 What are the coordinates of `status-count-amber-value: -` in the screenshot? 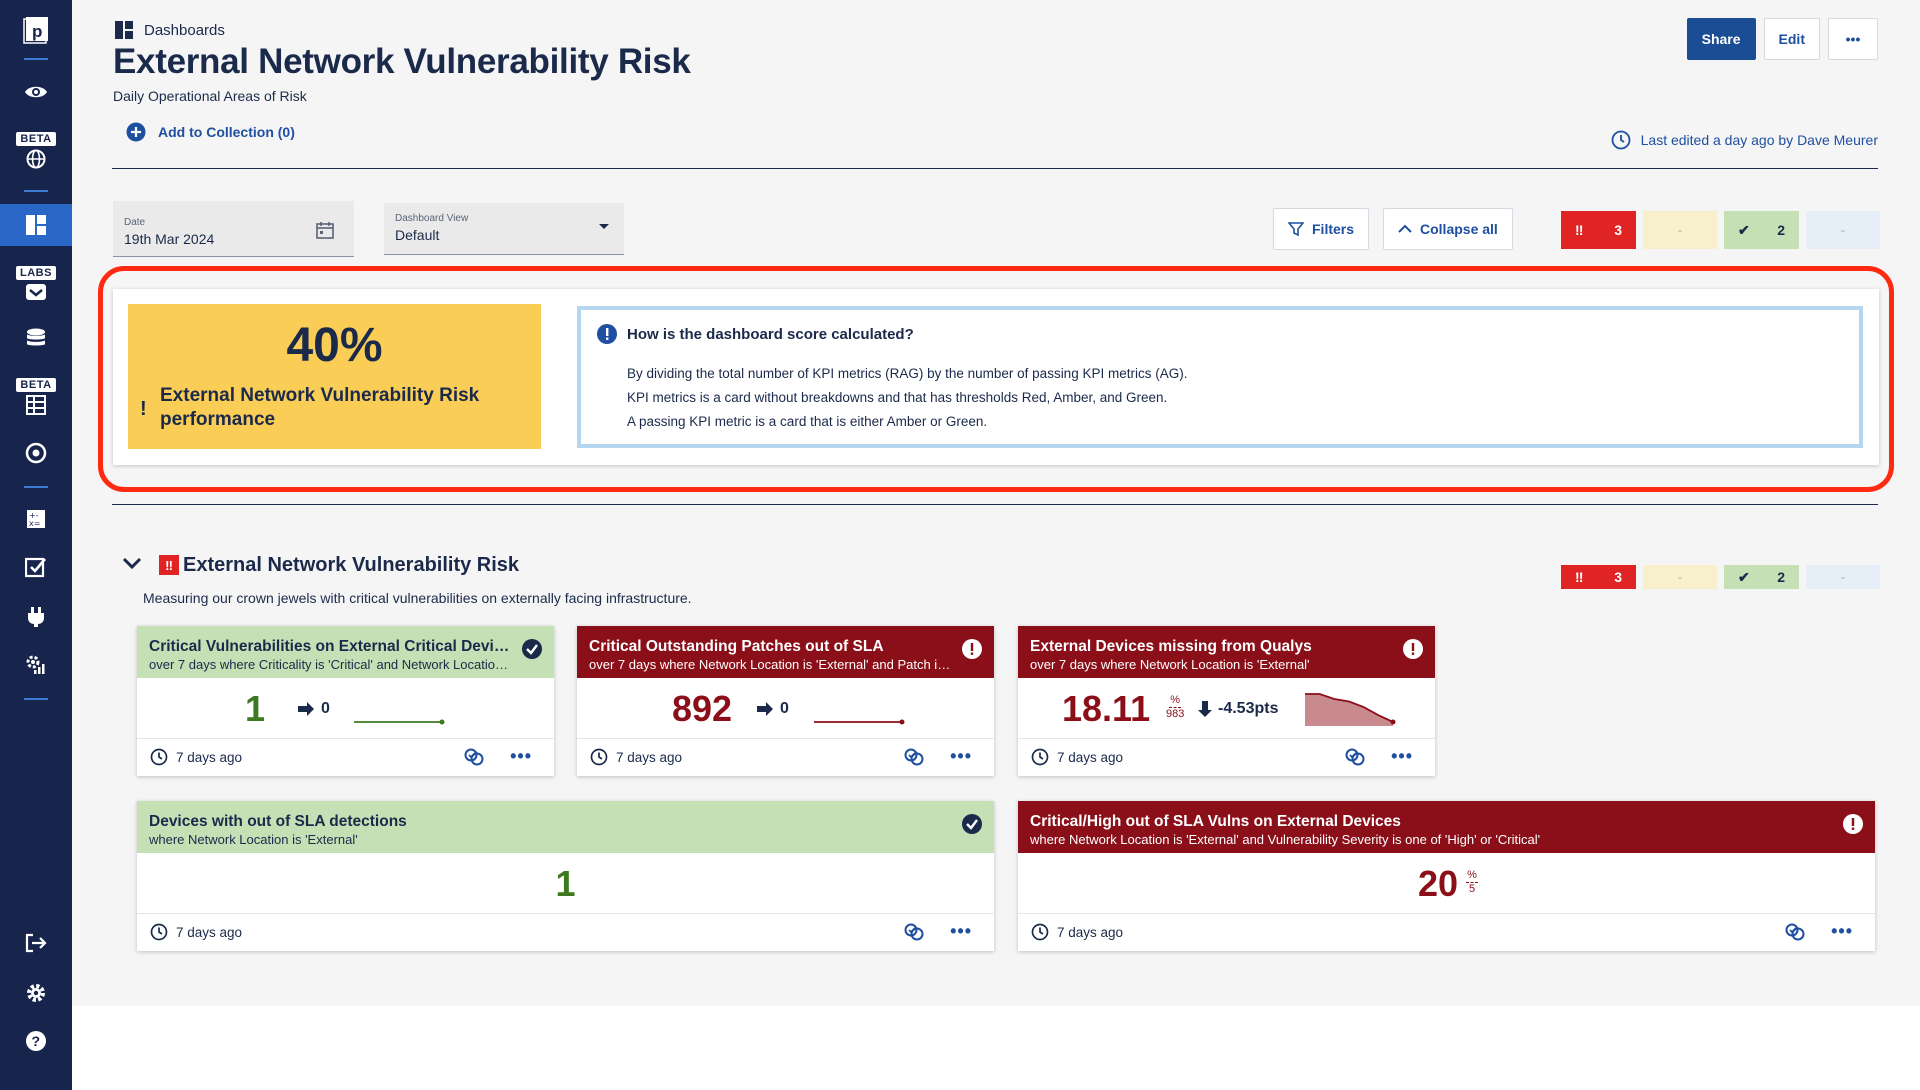 It's located at (1680, 230).